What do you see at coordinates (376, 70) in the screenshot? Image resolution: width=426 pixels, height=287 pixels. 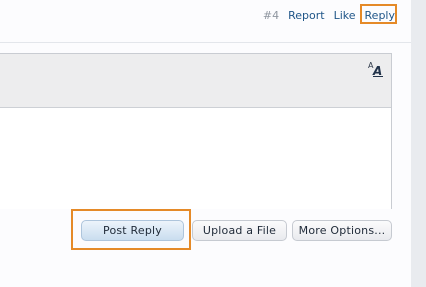 I see `font-size-toggle-icon: A A` at bounding box center [376, 70].